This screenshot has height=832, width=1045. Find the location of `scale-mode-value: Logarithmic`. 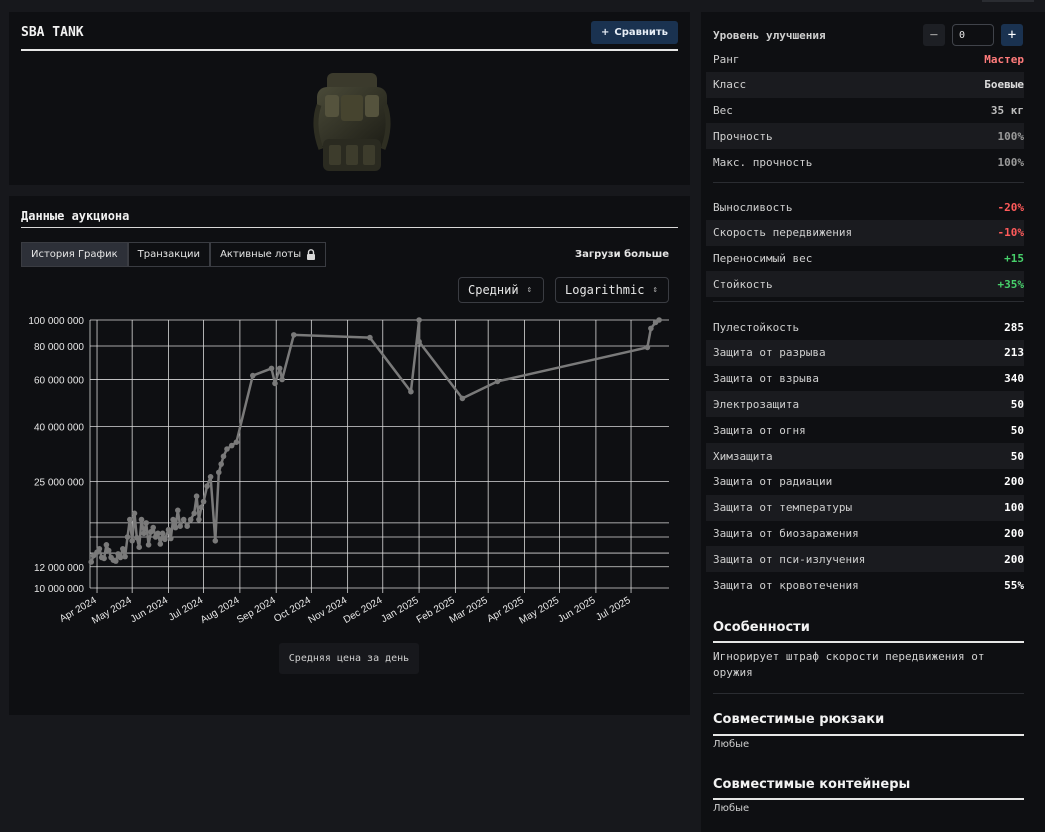

scale-mode-value: Logarithmic is located at coordinates (605, 290).